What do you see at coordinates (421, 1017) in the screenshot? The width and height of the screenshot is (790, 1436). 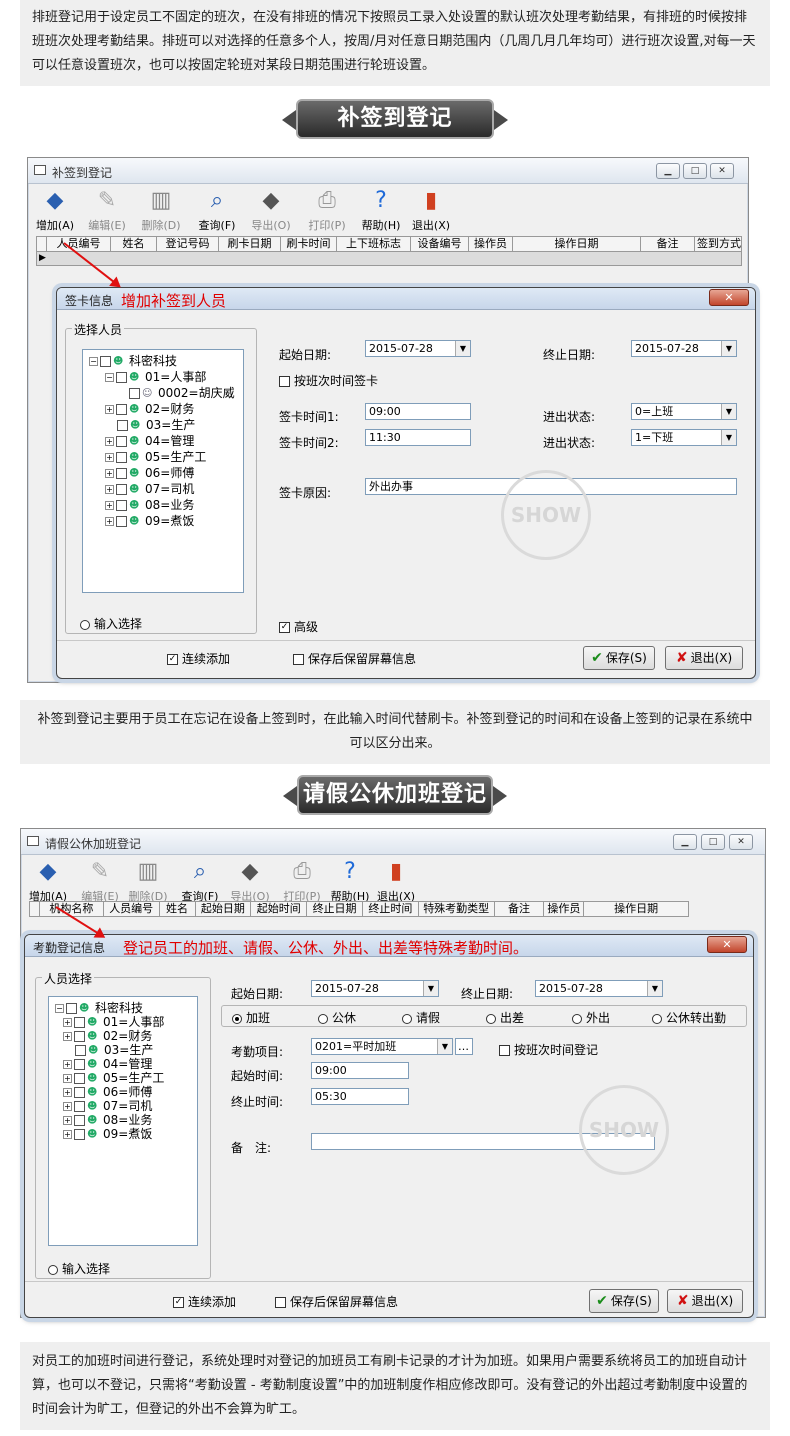 I see `type-radio-leave: 请假` at bounding box center [421, 1017].